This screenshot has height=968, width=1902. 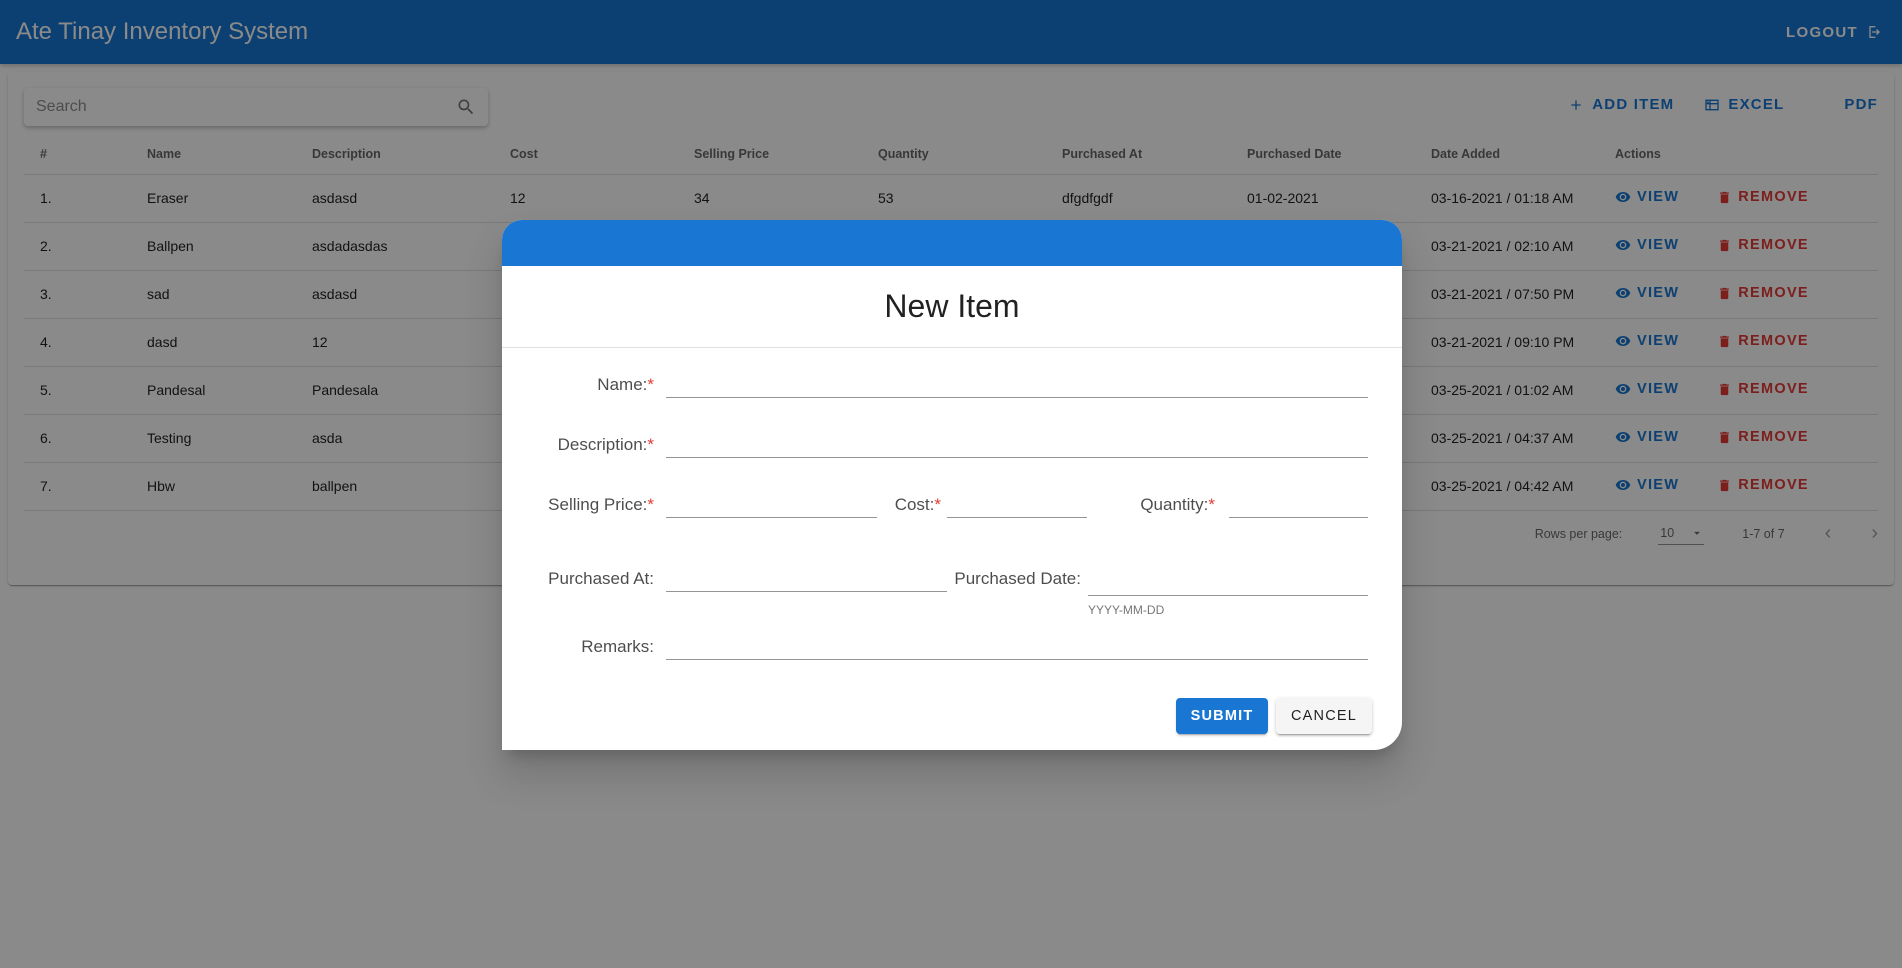 I want to click on name-label: Name:*, so click(x=625, y=385).